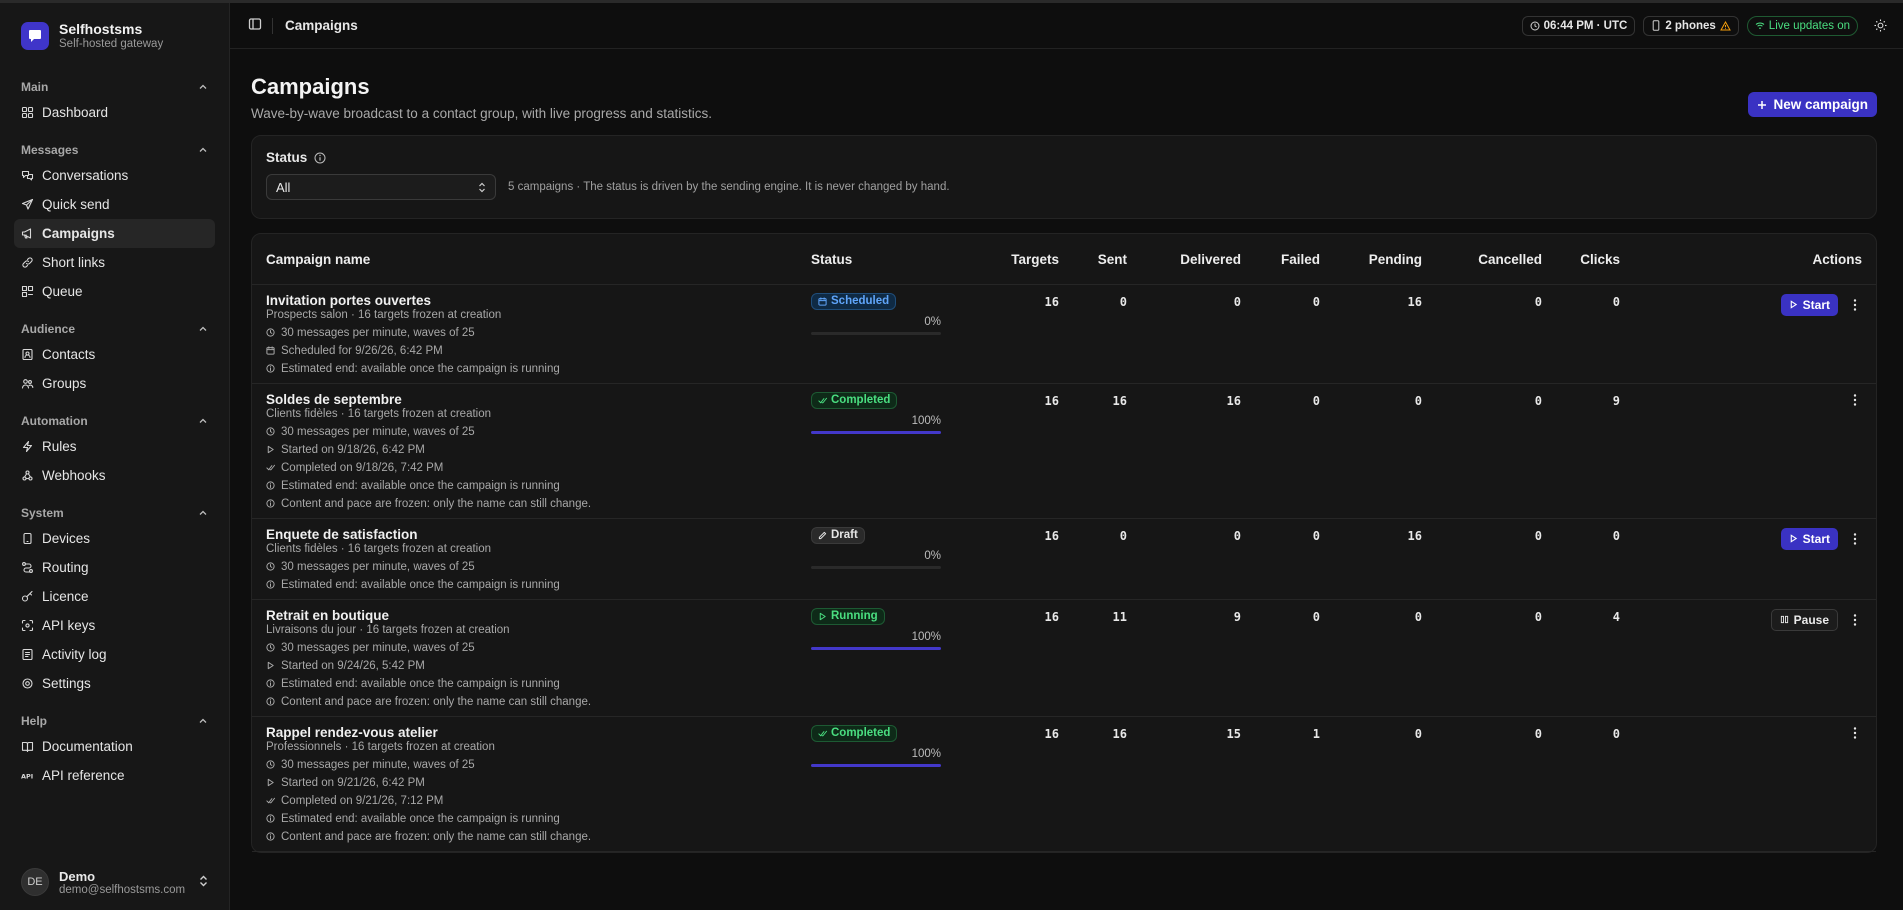 The height and width of the screenshot is (910, 1903). Describe the element at coordinates (35, 882) in the screenshot. I see `avatar: DE` at that location.